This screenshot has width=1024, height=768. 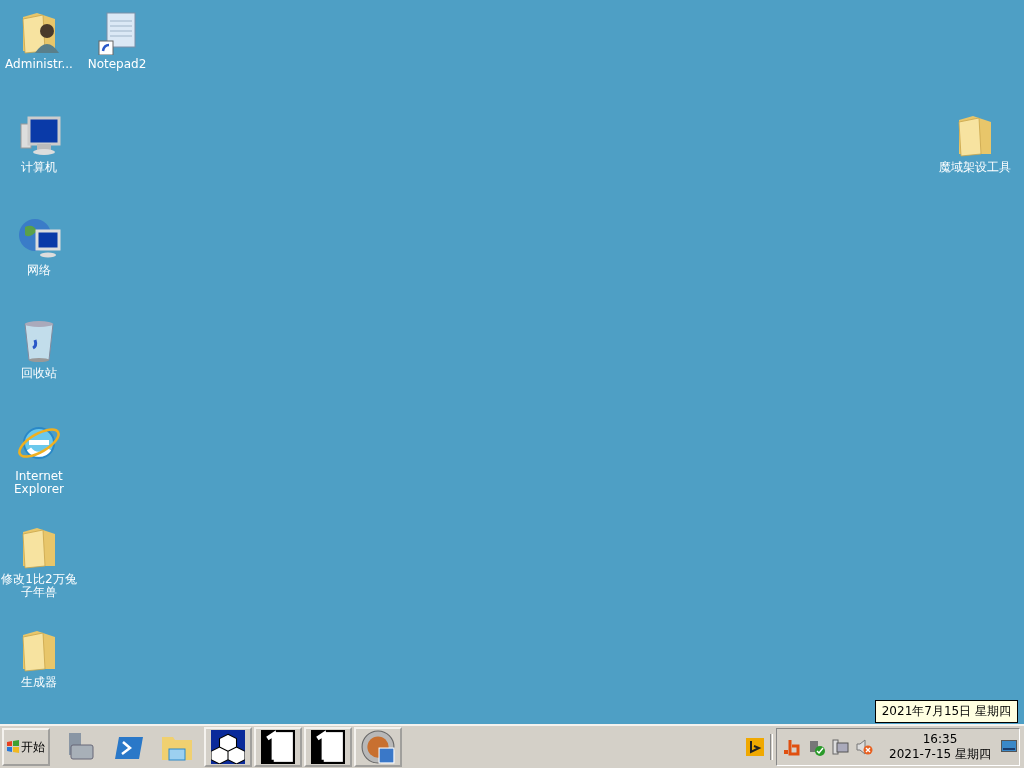 What do you see at coordinates (940, 739) in the screenshot?
I see `clock-time: 16:35` at bounding box center [940, 739].